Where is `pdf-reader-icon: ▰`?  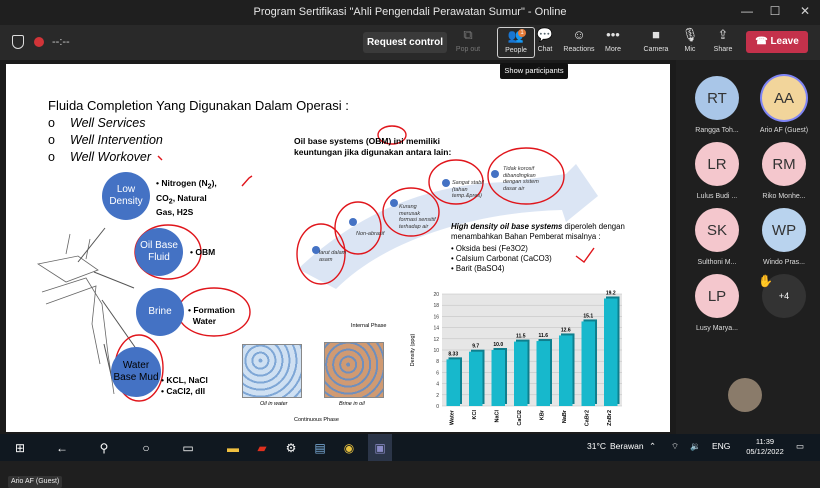
pdf-reader-icon: ▰ is located at coordinates (262, 447).